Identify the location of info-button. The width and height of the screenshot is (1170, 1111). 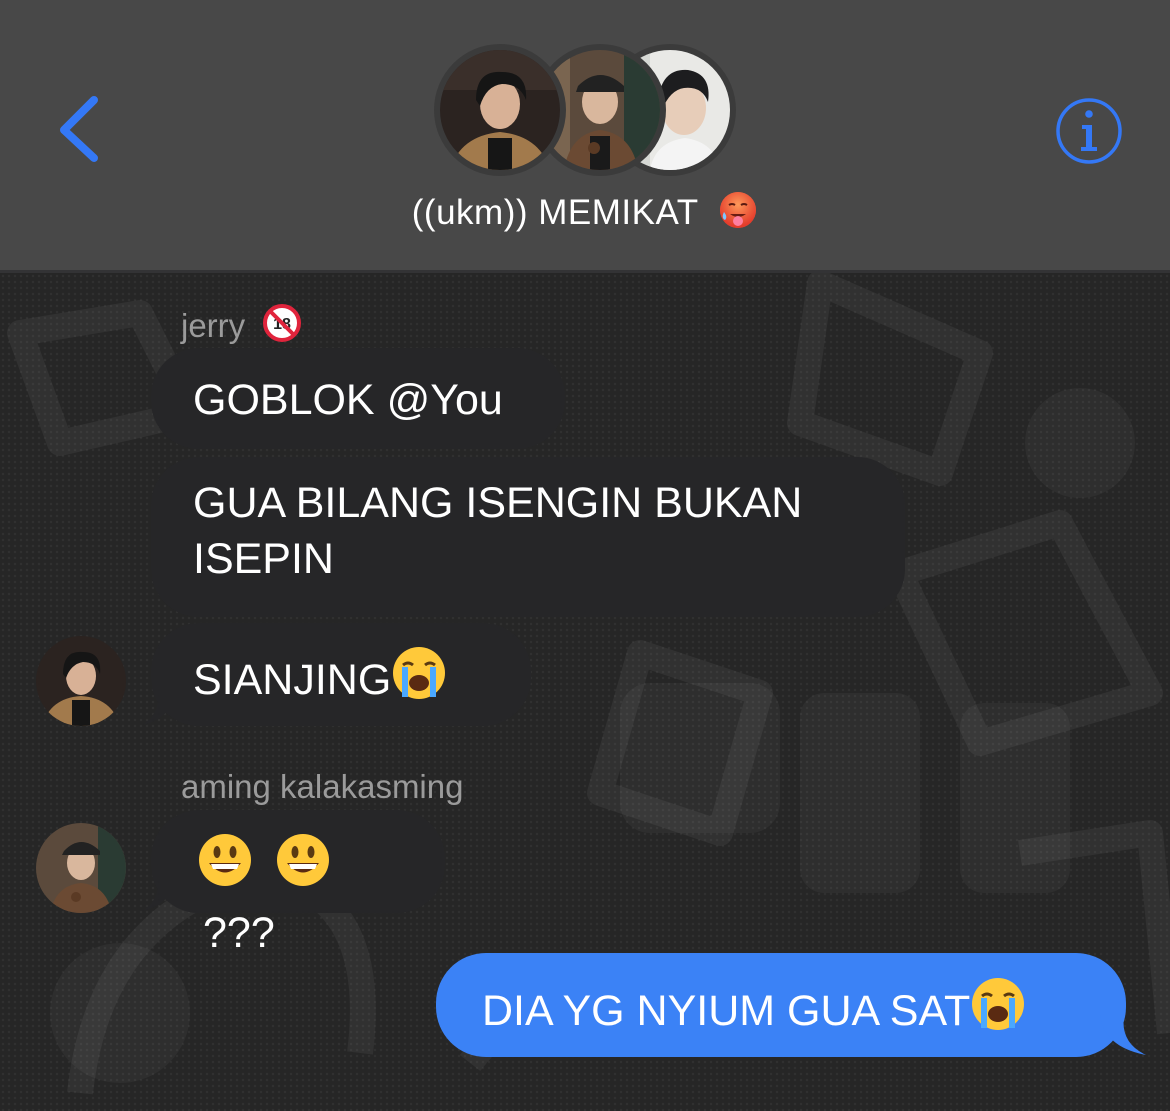
(1089, 131).